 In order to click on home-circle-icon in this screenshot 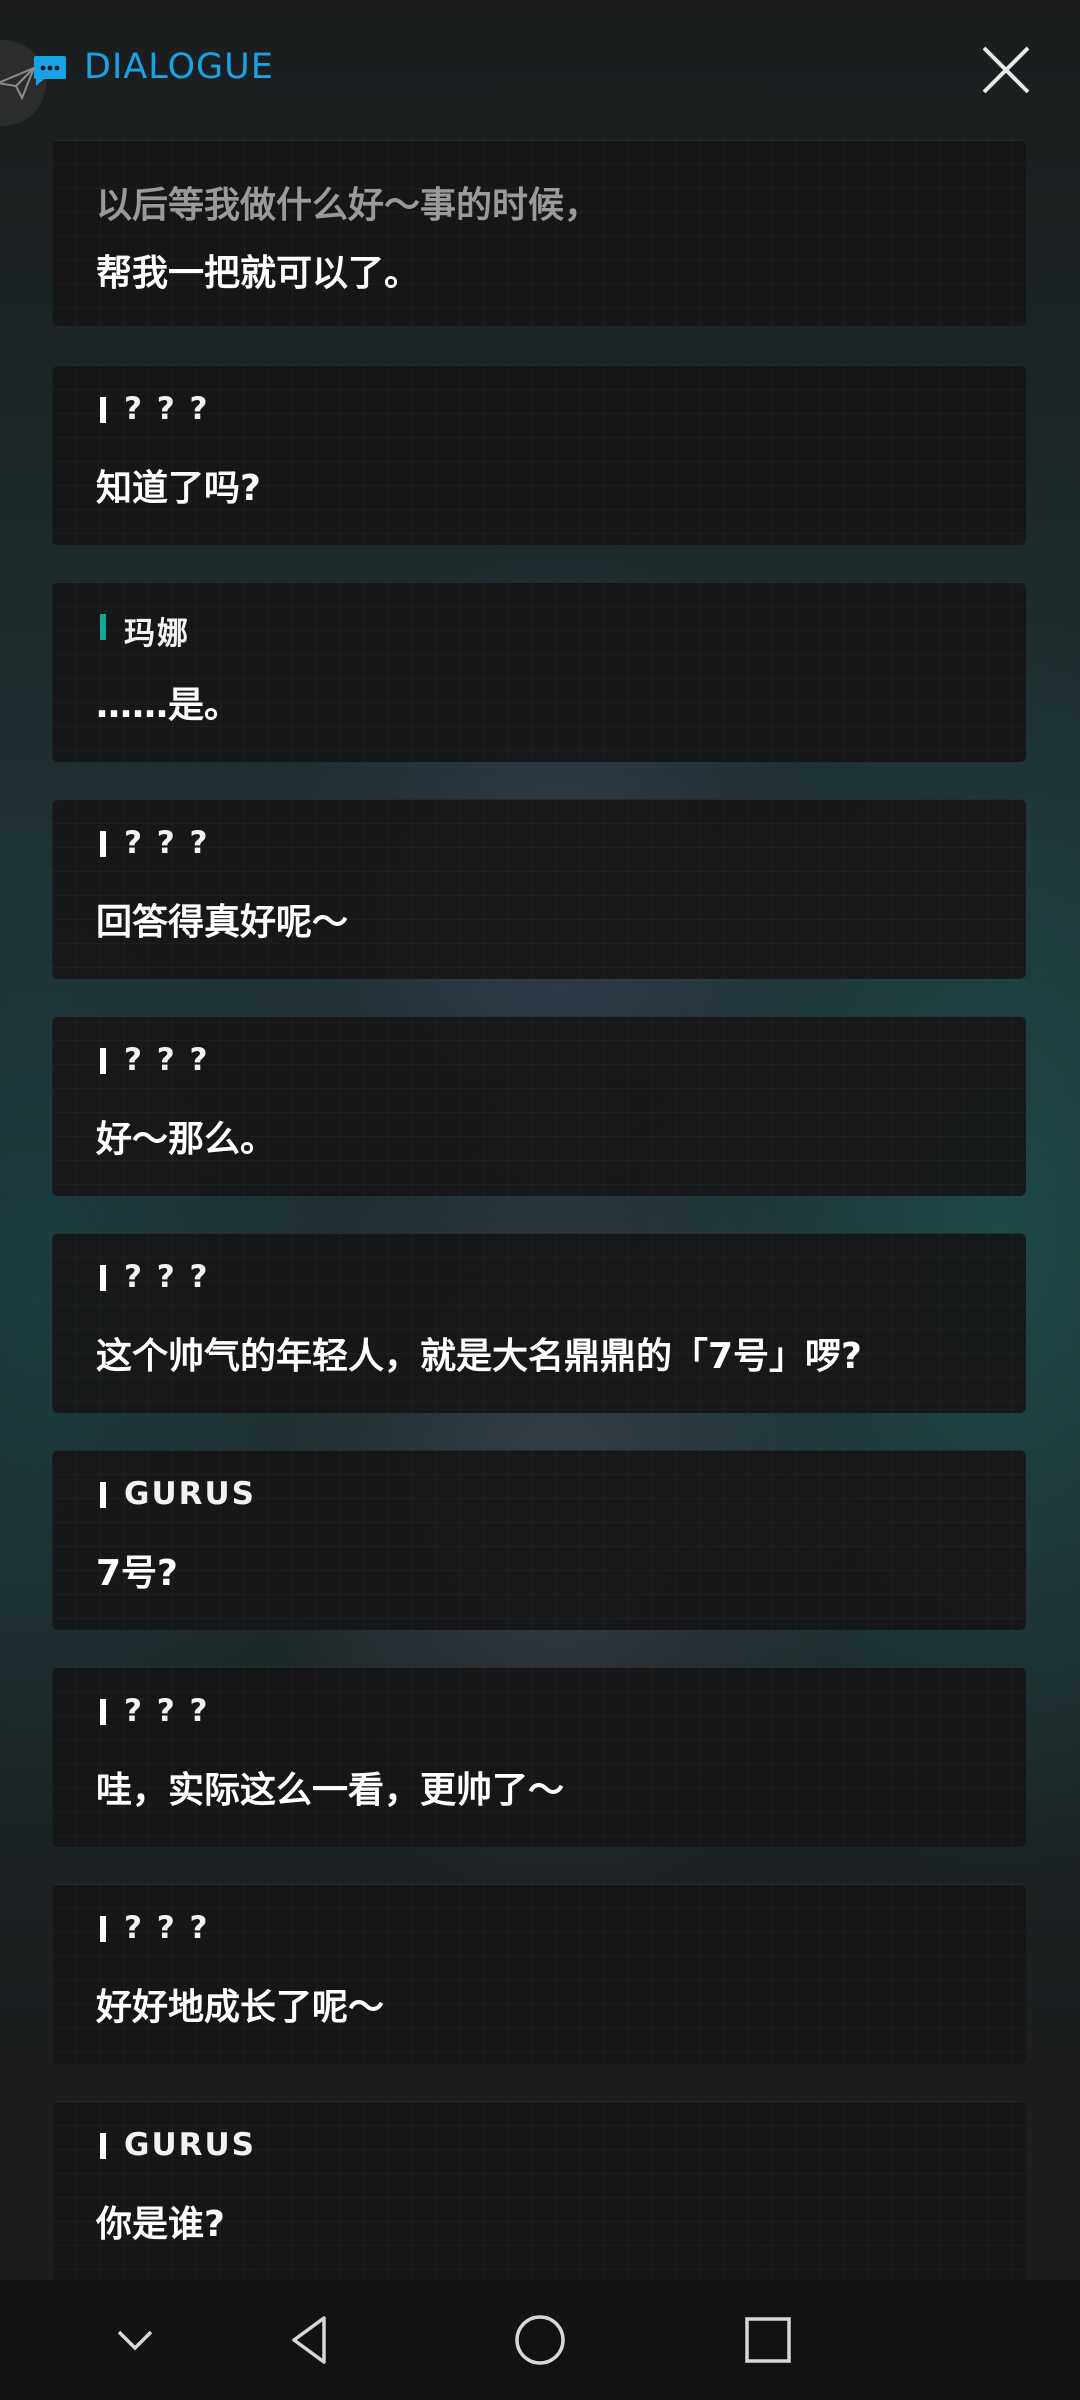, I will do `click(540, 2340)`.